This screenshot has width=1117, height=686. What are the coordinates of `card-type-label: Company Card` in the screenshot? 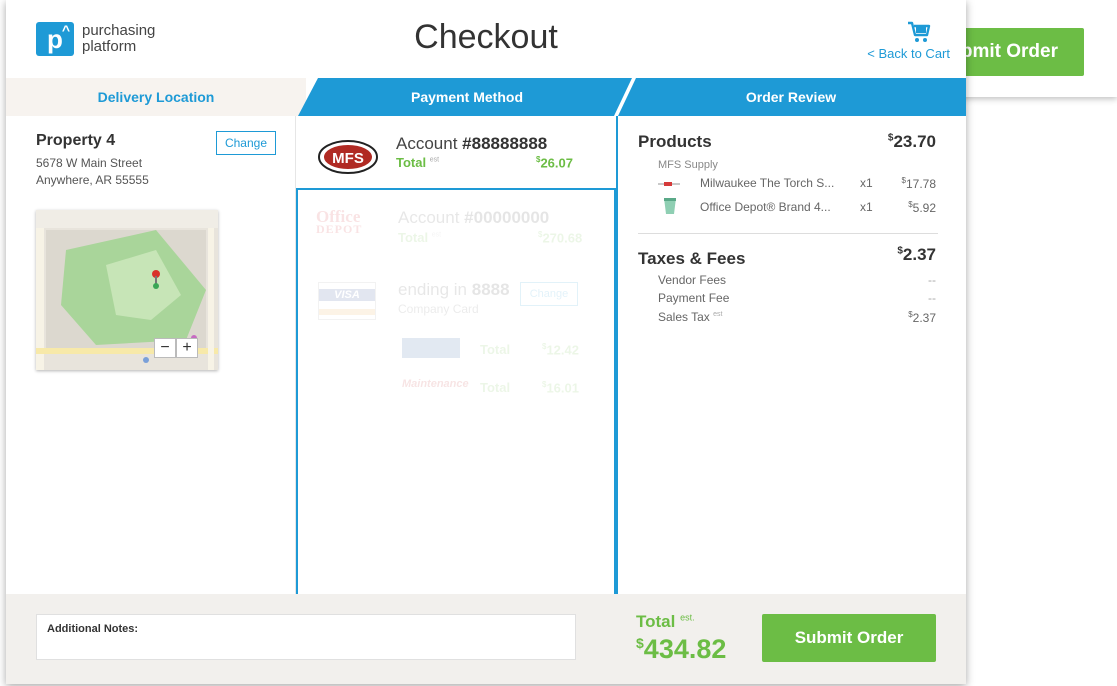 It's located at (438, 309).